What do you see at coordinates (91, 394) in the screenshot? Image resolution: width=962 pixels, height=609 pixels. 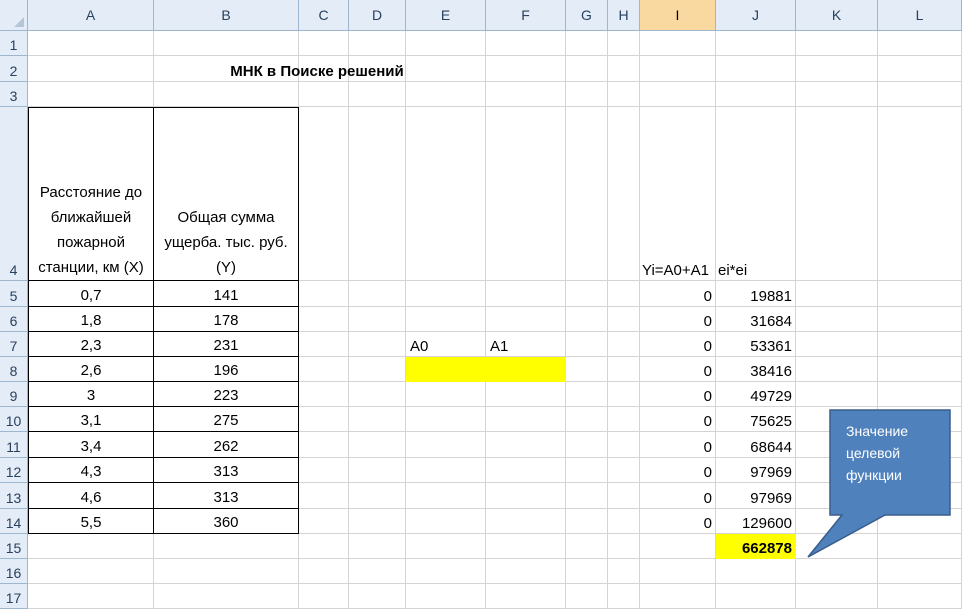 I see `x-value-cell: 3` at bounding box center [91, 394].